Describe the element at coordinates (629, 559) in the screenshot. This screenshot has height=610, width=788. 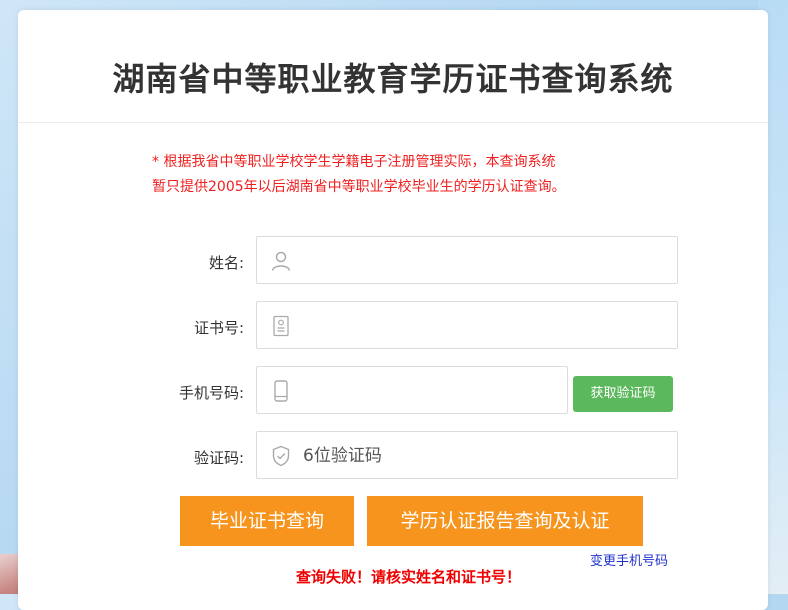
I see `change-phone-link: 变更手机号码` at that location.